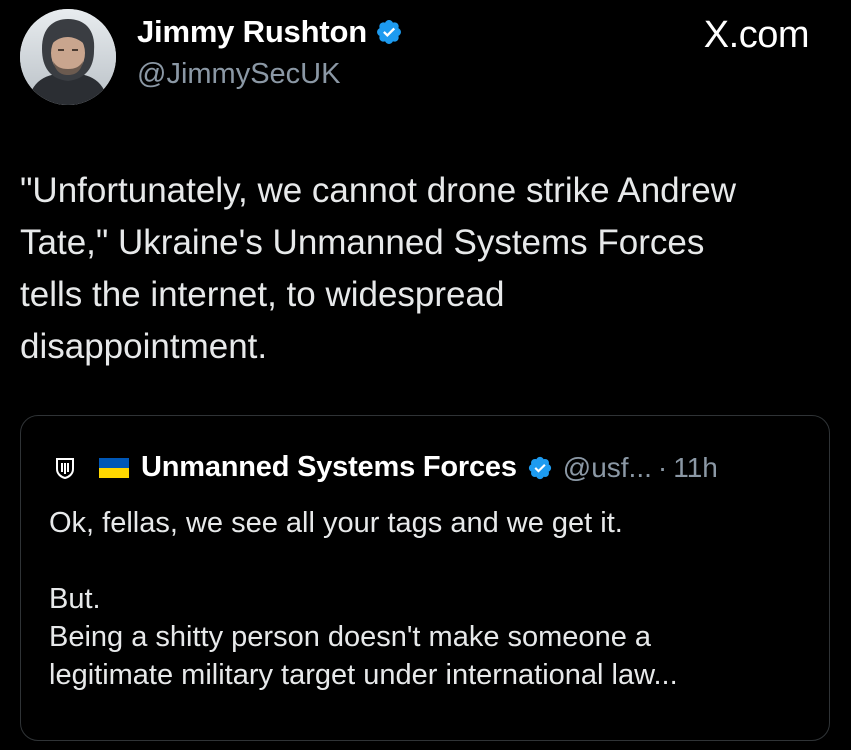 The height and width of the screenshot is (750, 851). What do you see at coordinates (114, 467) in the screenshot?
I see `ukraine-flag-icon` at bounding box center [114, 467].